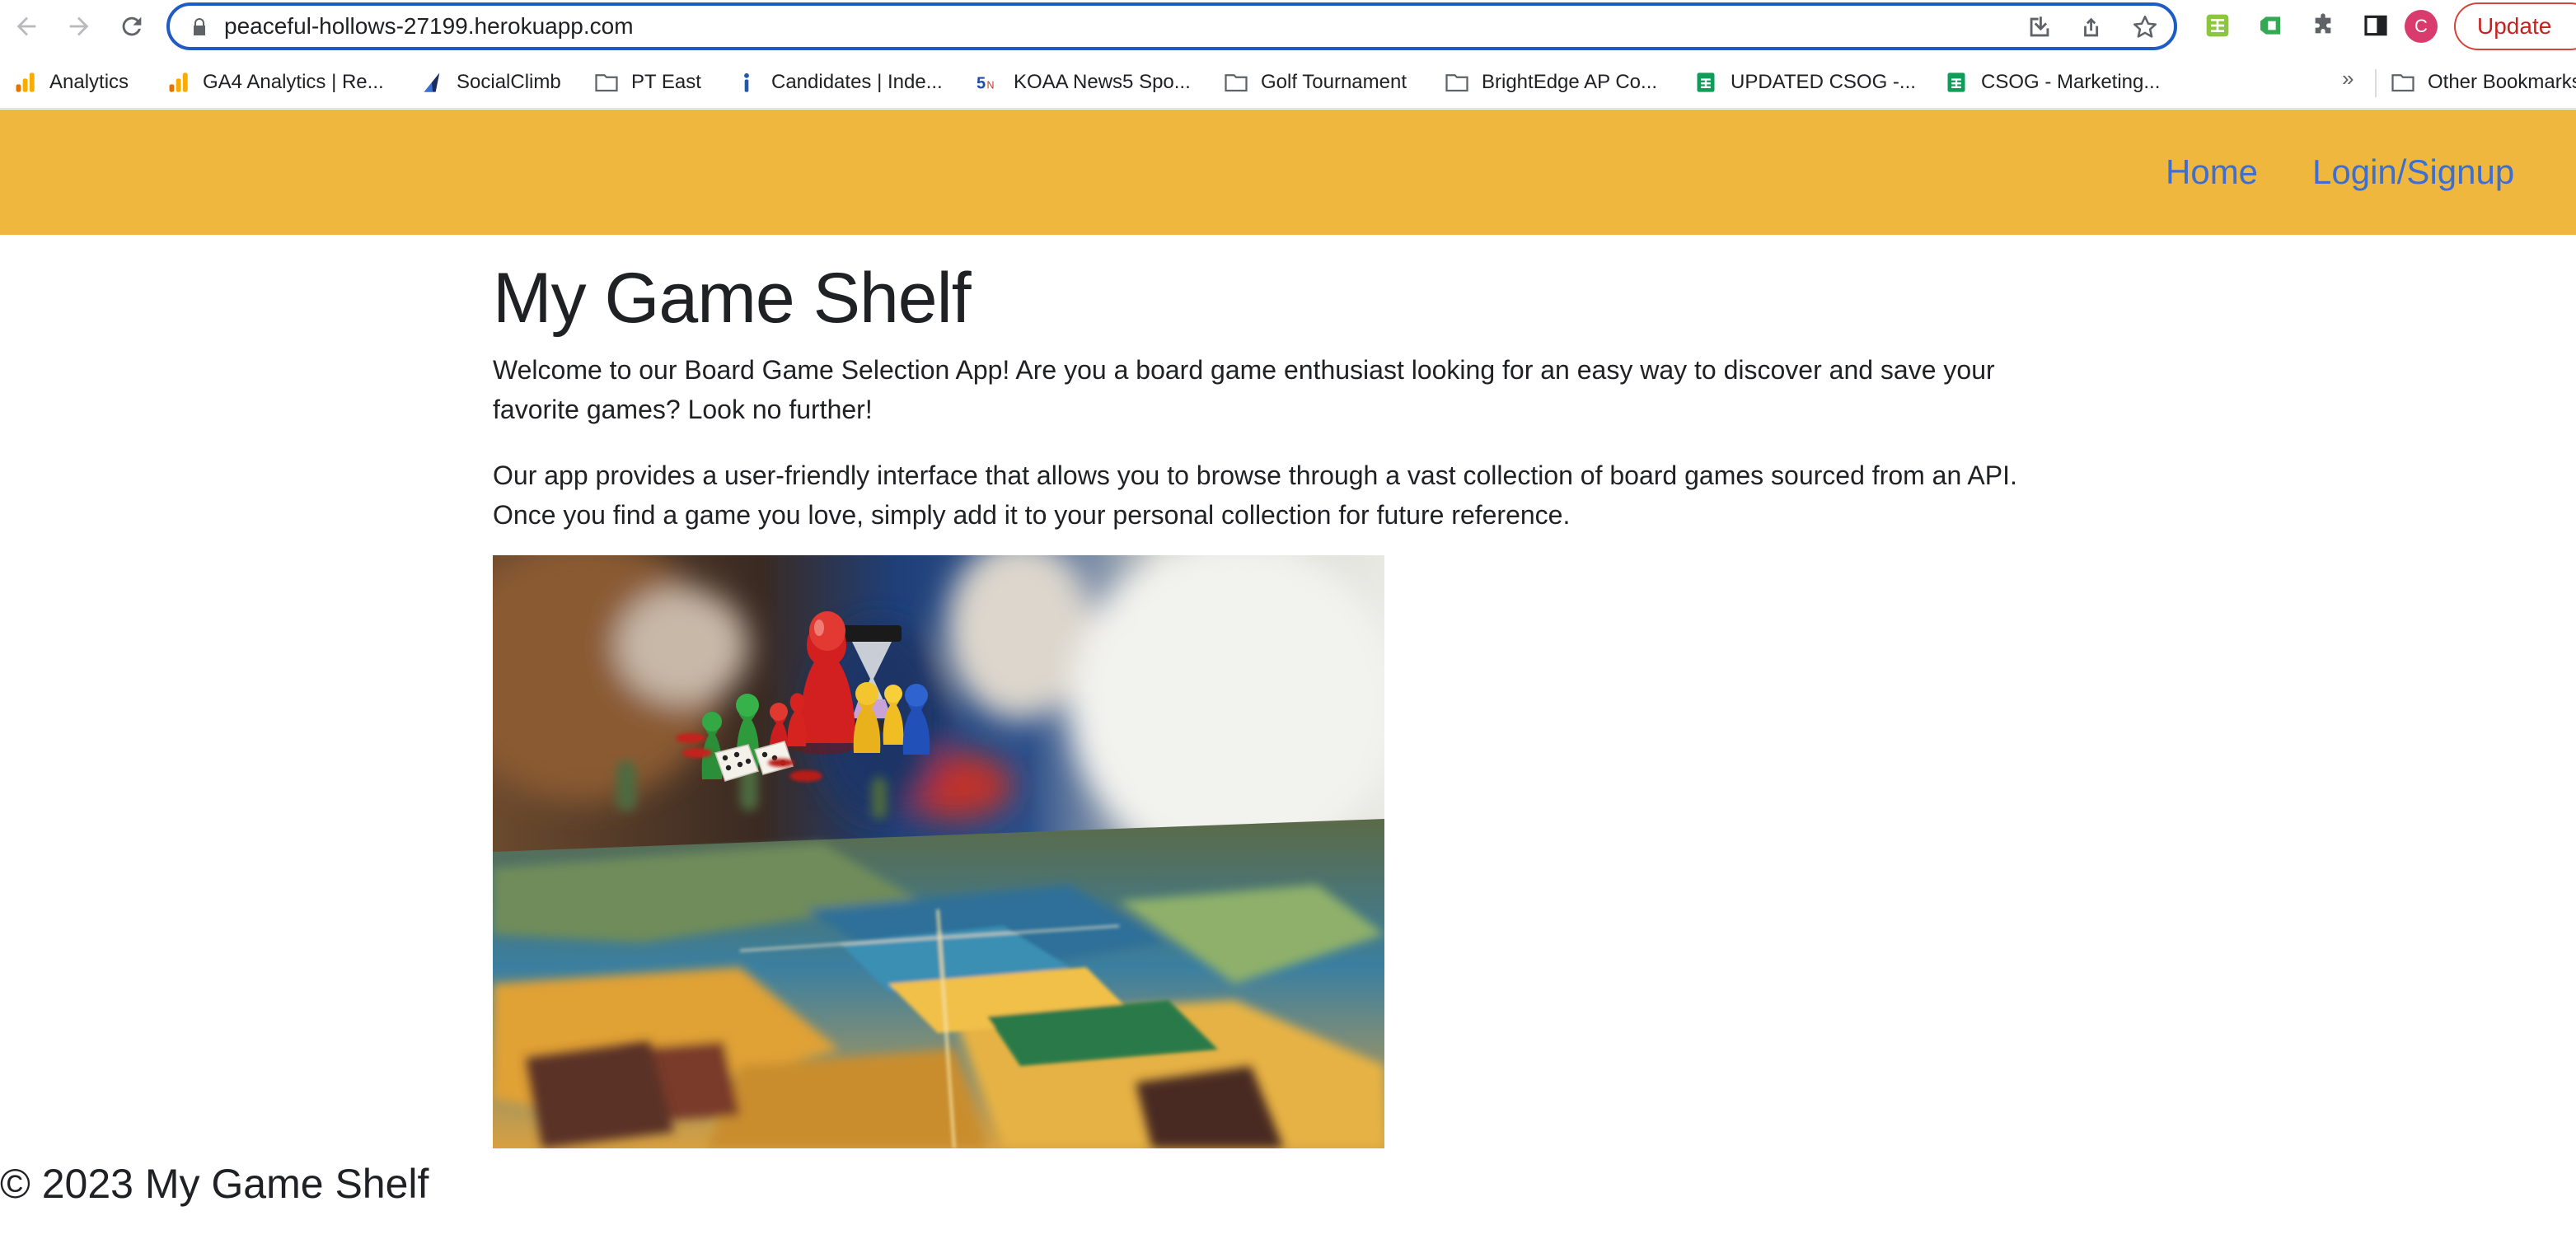 The height and width of the screenshot is (1239, 2576). Describe the element at coordinates (1334, 82) in the screenshot. I see `bookmark-label: Golf Tournament` at that location.